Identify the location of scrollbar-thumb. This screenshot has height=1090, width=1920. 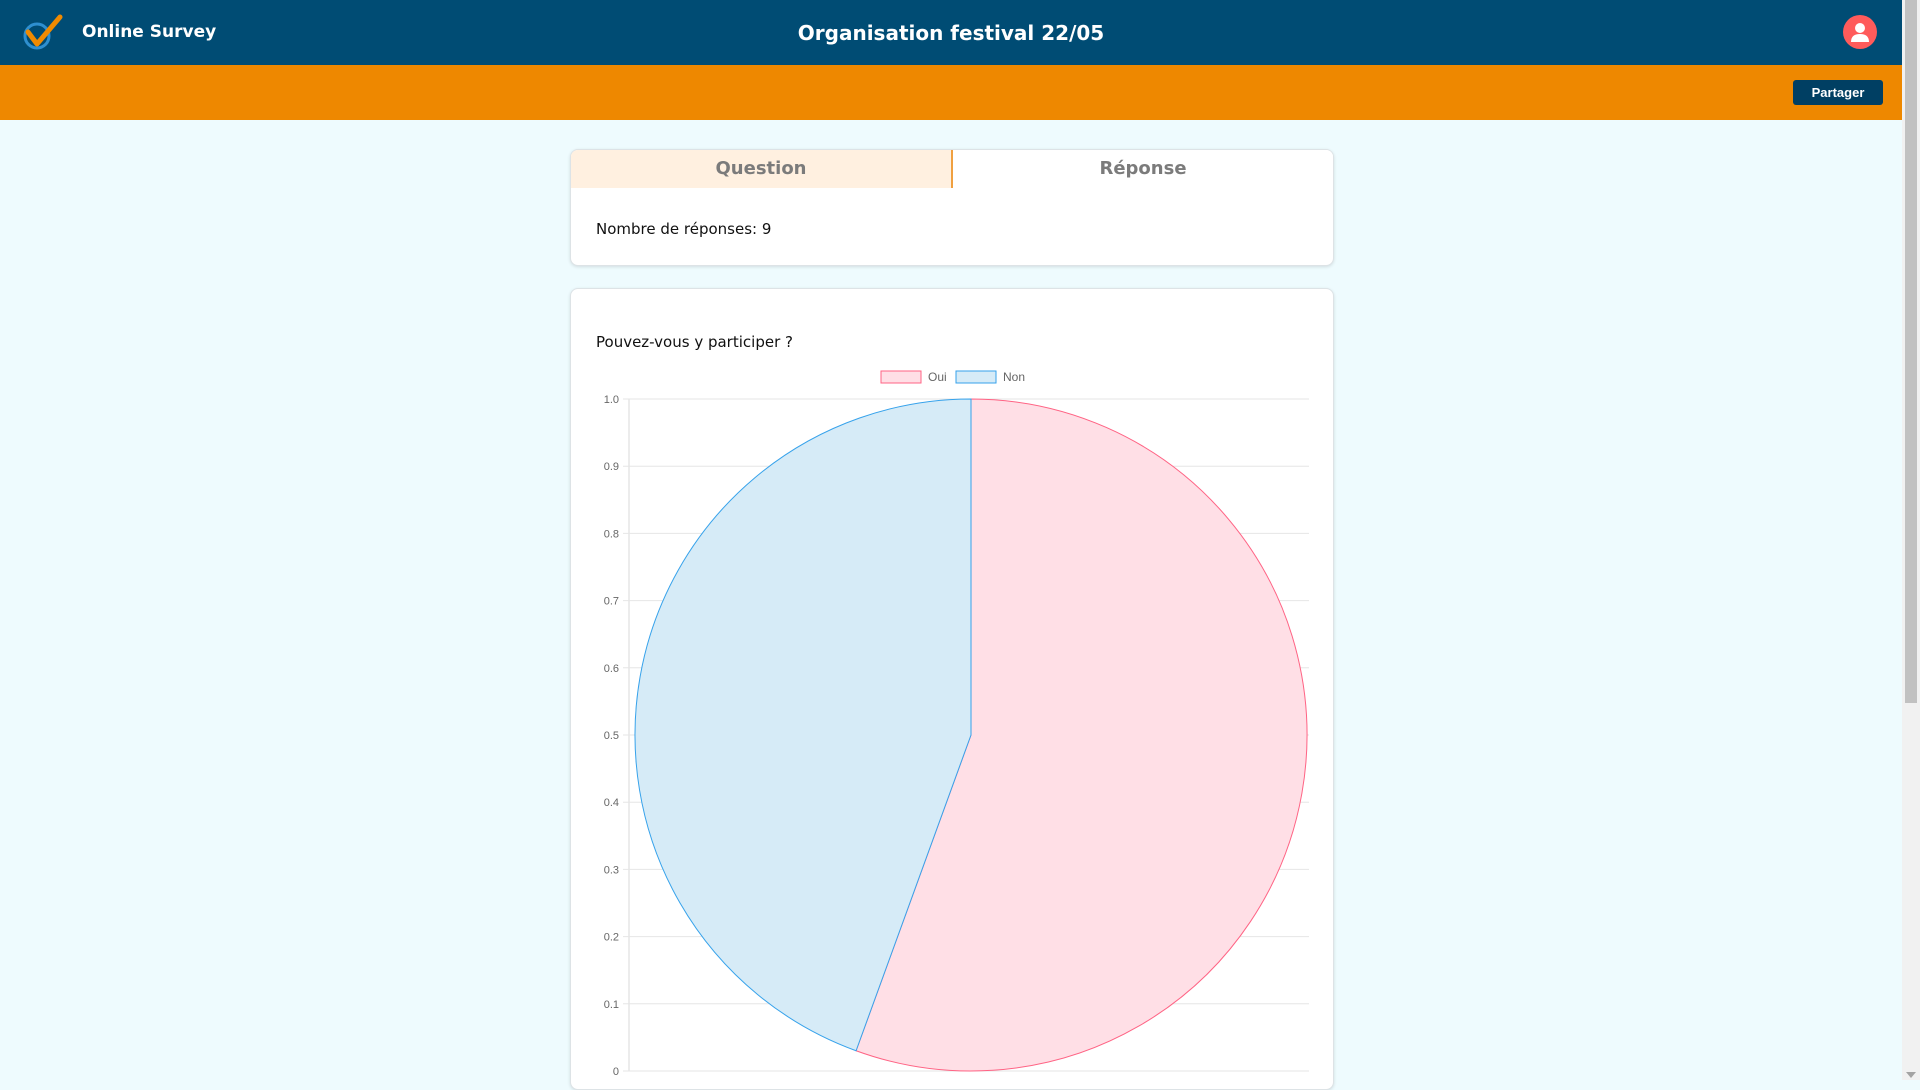
(1911, 351).